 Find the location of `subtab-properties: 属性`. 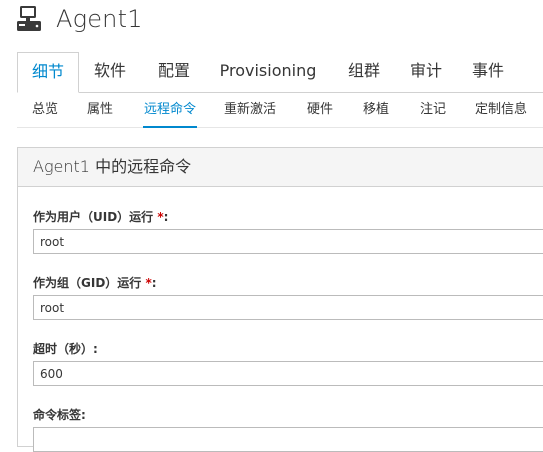

subtab-properties: 属性 is located at coordinates (100, 109).